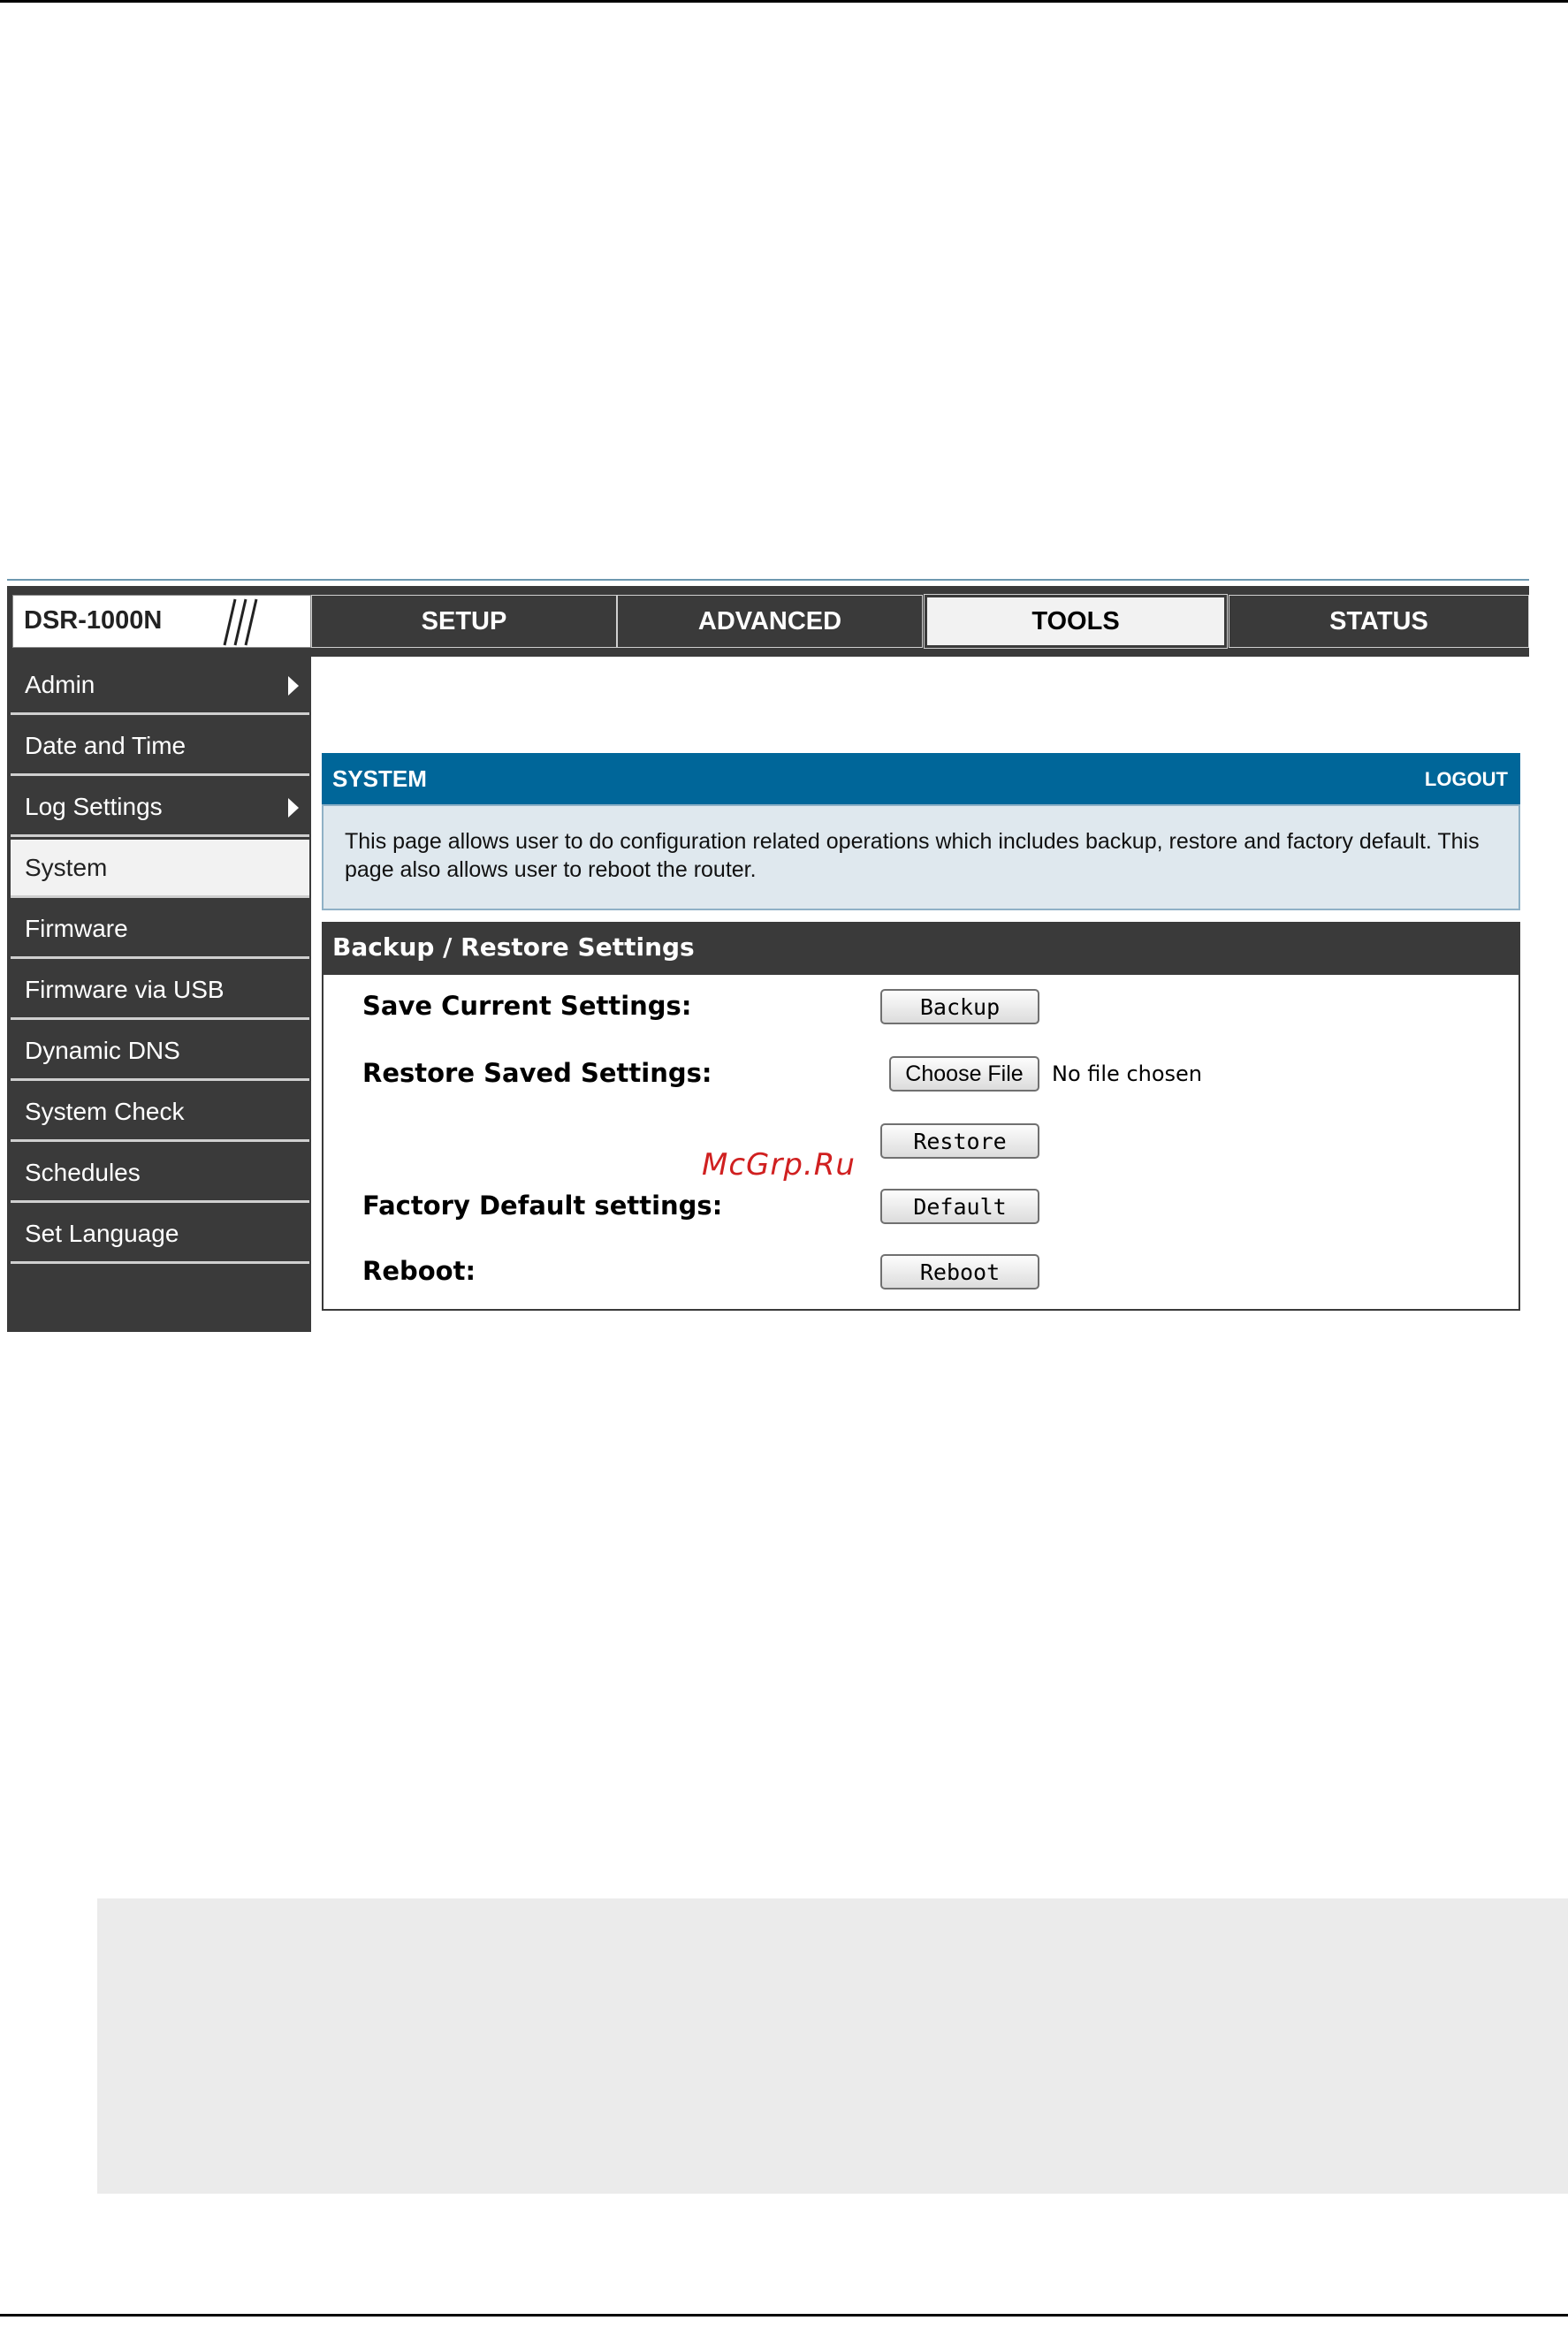 The height and width of the screenshot is (2328, 1568). Describe the element at coordinates (1076, 621) in the screenshot. I see `tab-tools: TOOLS` at that location.